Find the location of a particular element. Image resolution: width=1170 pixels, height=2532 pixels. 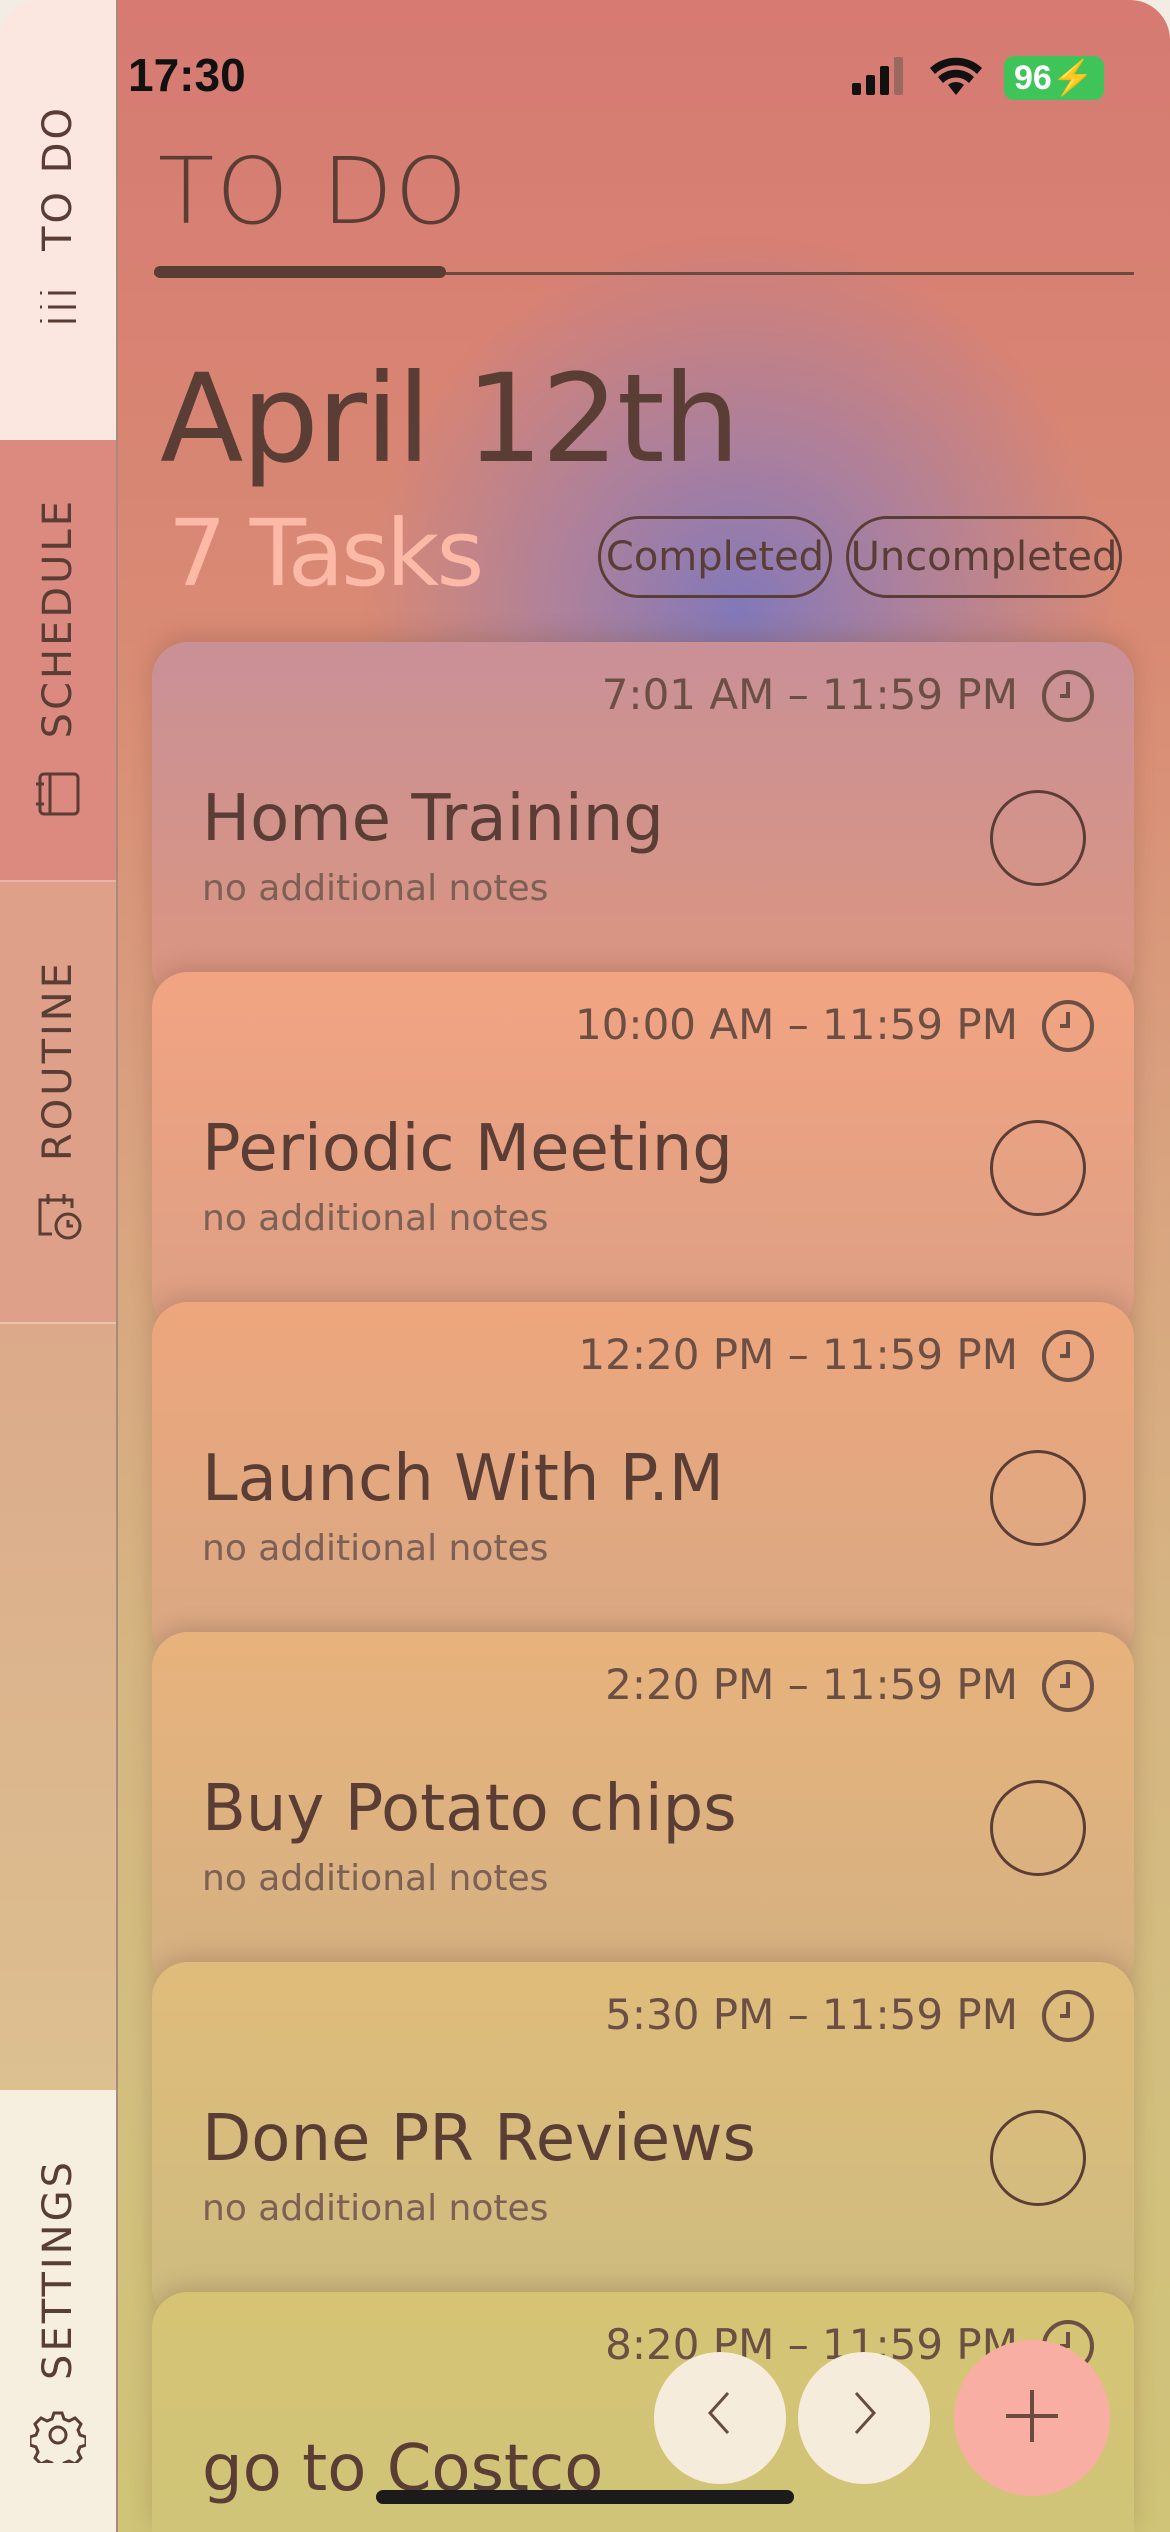

plus-icon is located at coordinates (1032, 2418).